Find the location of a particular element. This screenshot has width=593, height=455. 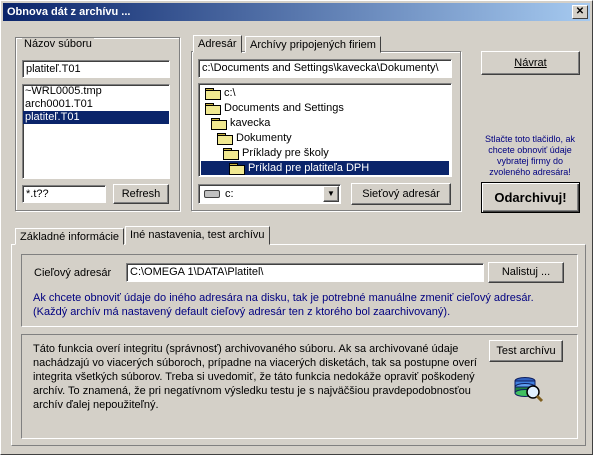

back-button: Návrat is located at coordinates (530, 63).